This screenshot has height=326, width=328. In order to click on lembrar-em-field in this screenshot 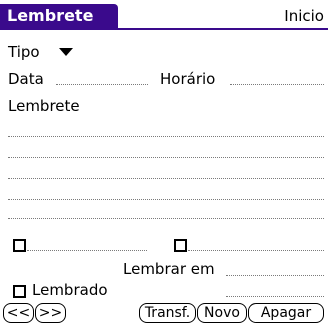, I will do `click(275, 275)`.